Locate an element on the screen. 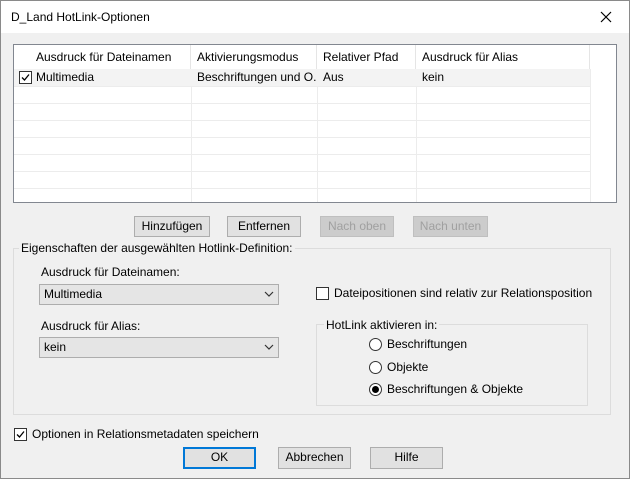 The image size is (630, 479). remove-button: Entfernen is located at coordinates (264, 226).